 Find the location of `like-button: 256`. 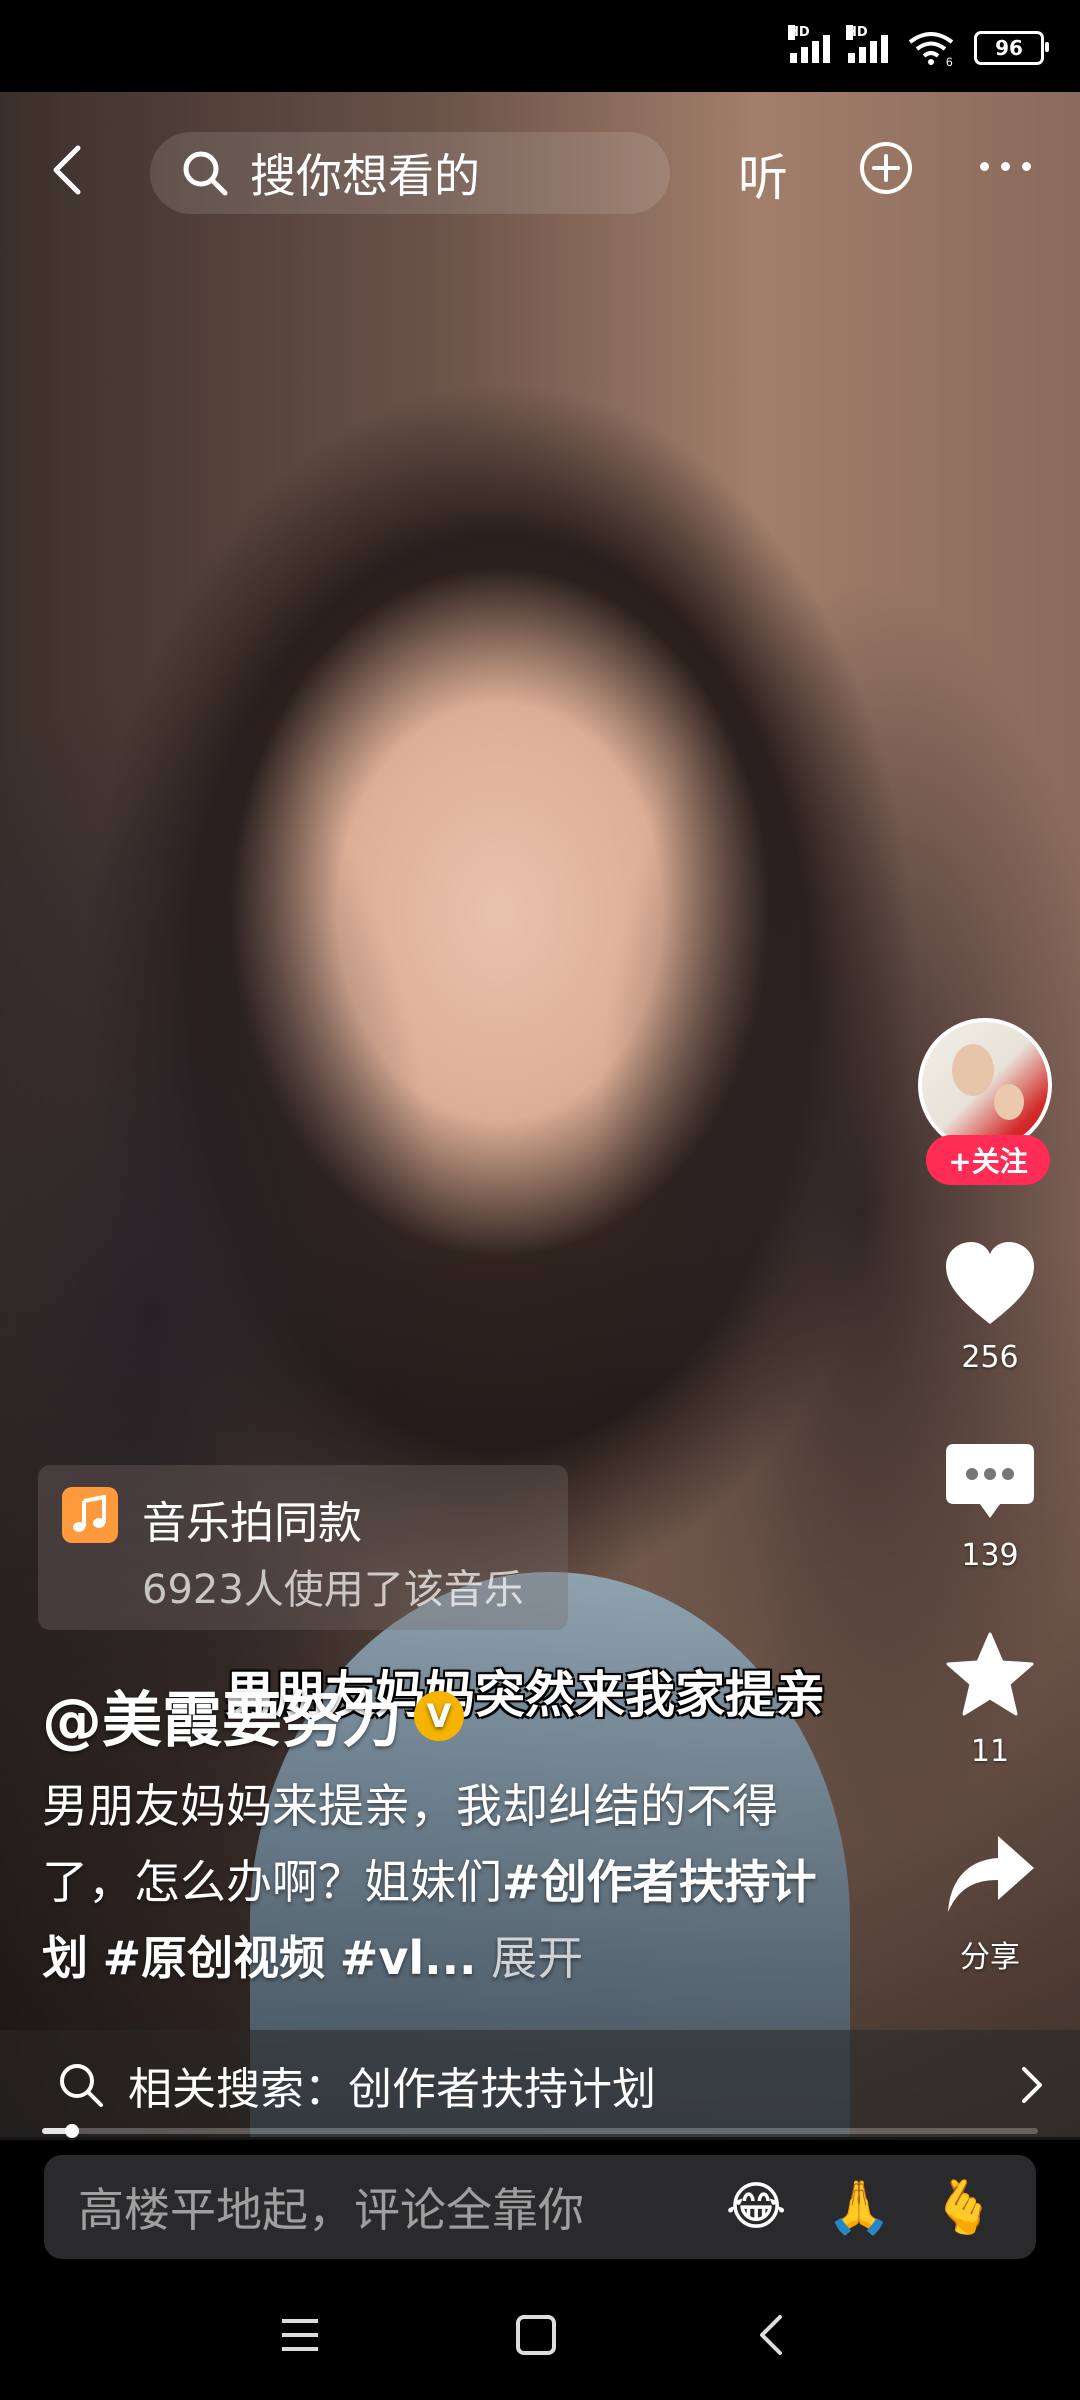

like-button: 256 is located at coordinates (990, 1307).